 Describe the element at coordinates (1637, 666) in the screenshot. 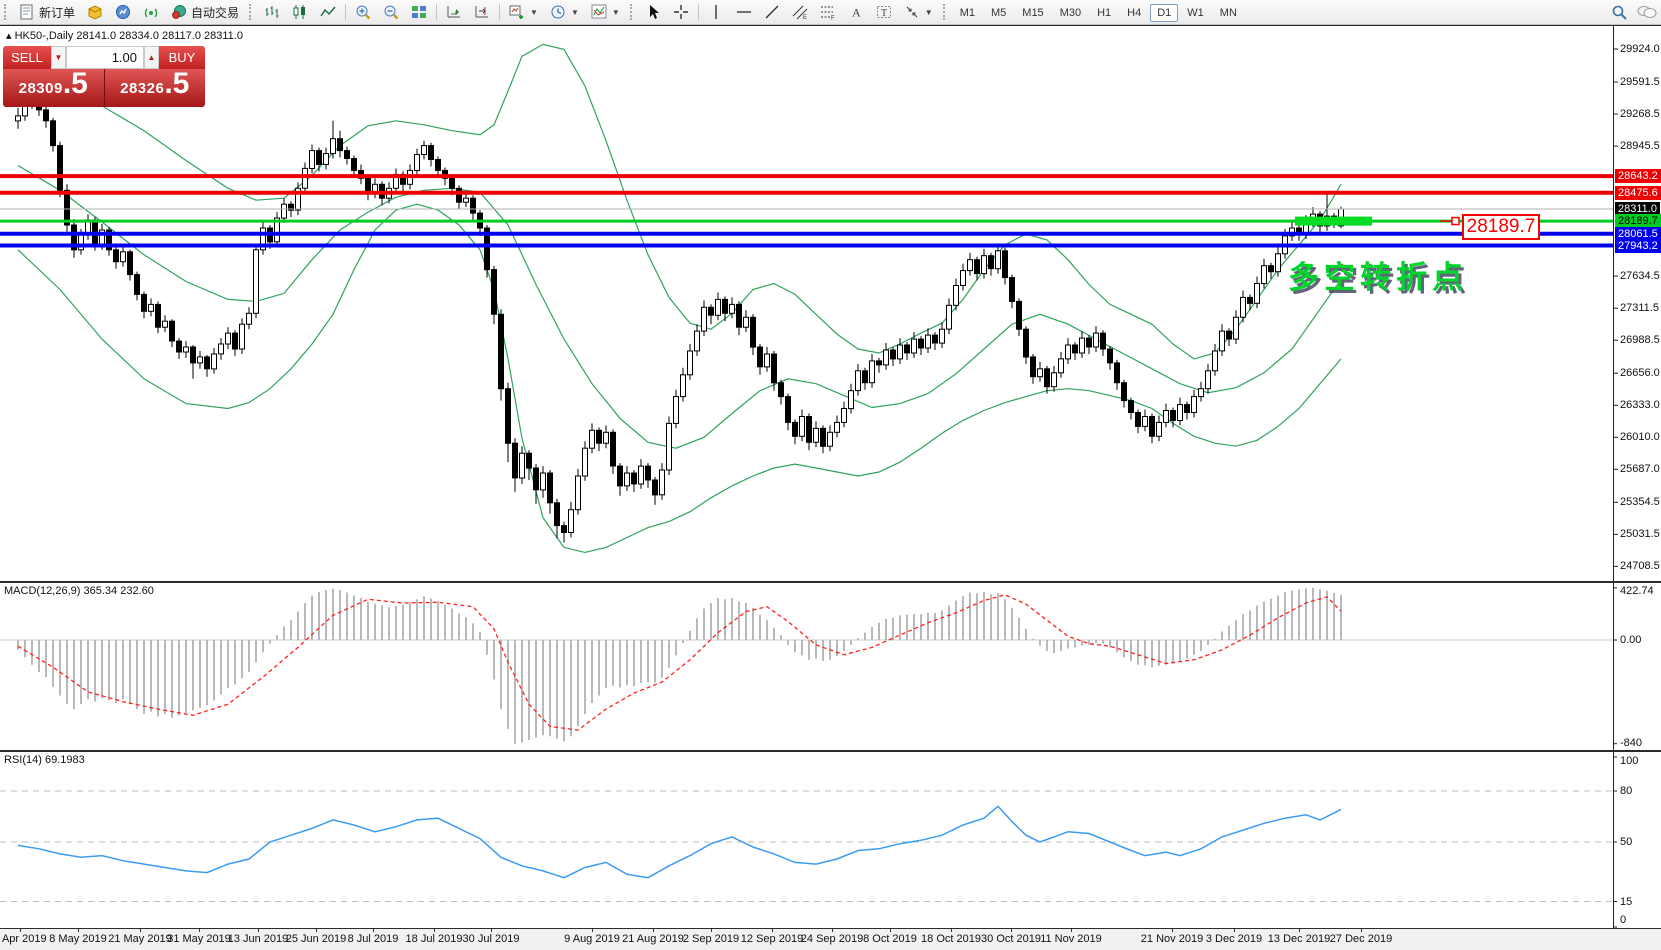

I see `macd-axis: 422.74 0.00 -840` at that location.